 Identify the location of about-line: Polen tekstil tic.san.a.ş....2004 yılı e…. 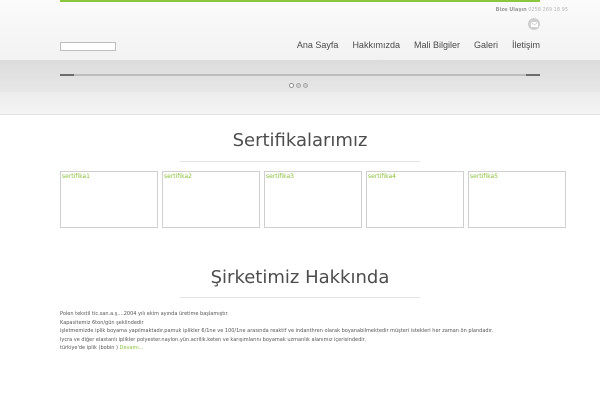
(144, 314).